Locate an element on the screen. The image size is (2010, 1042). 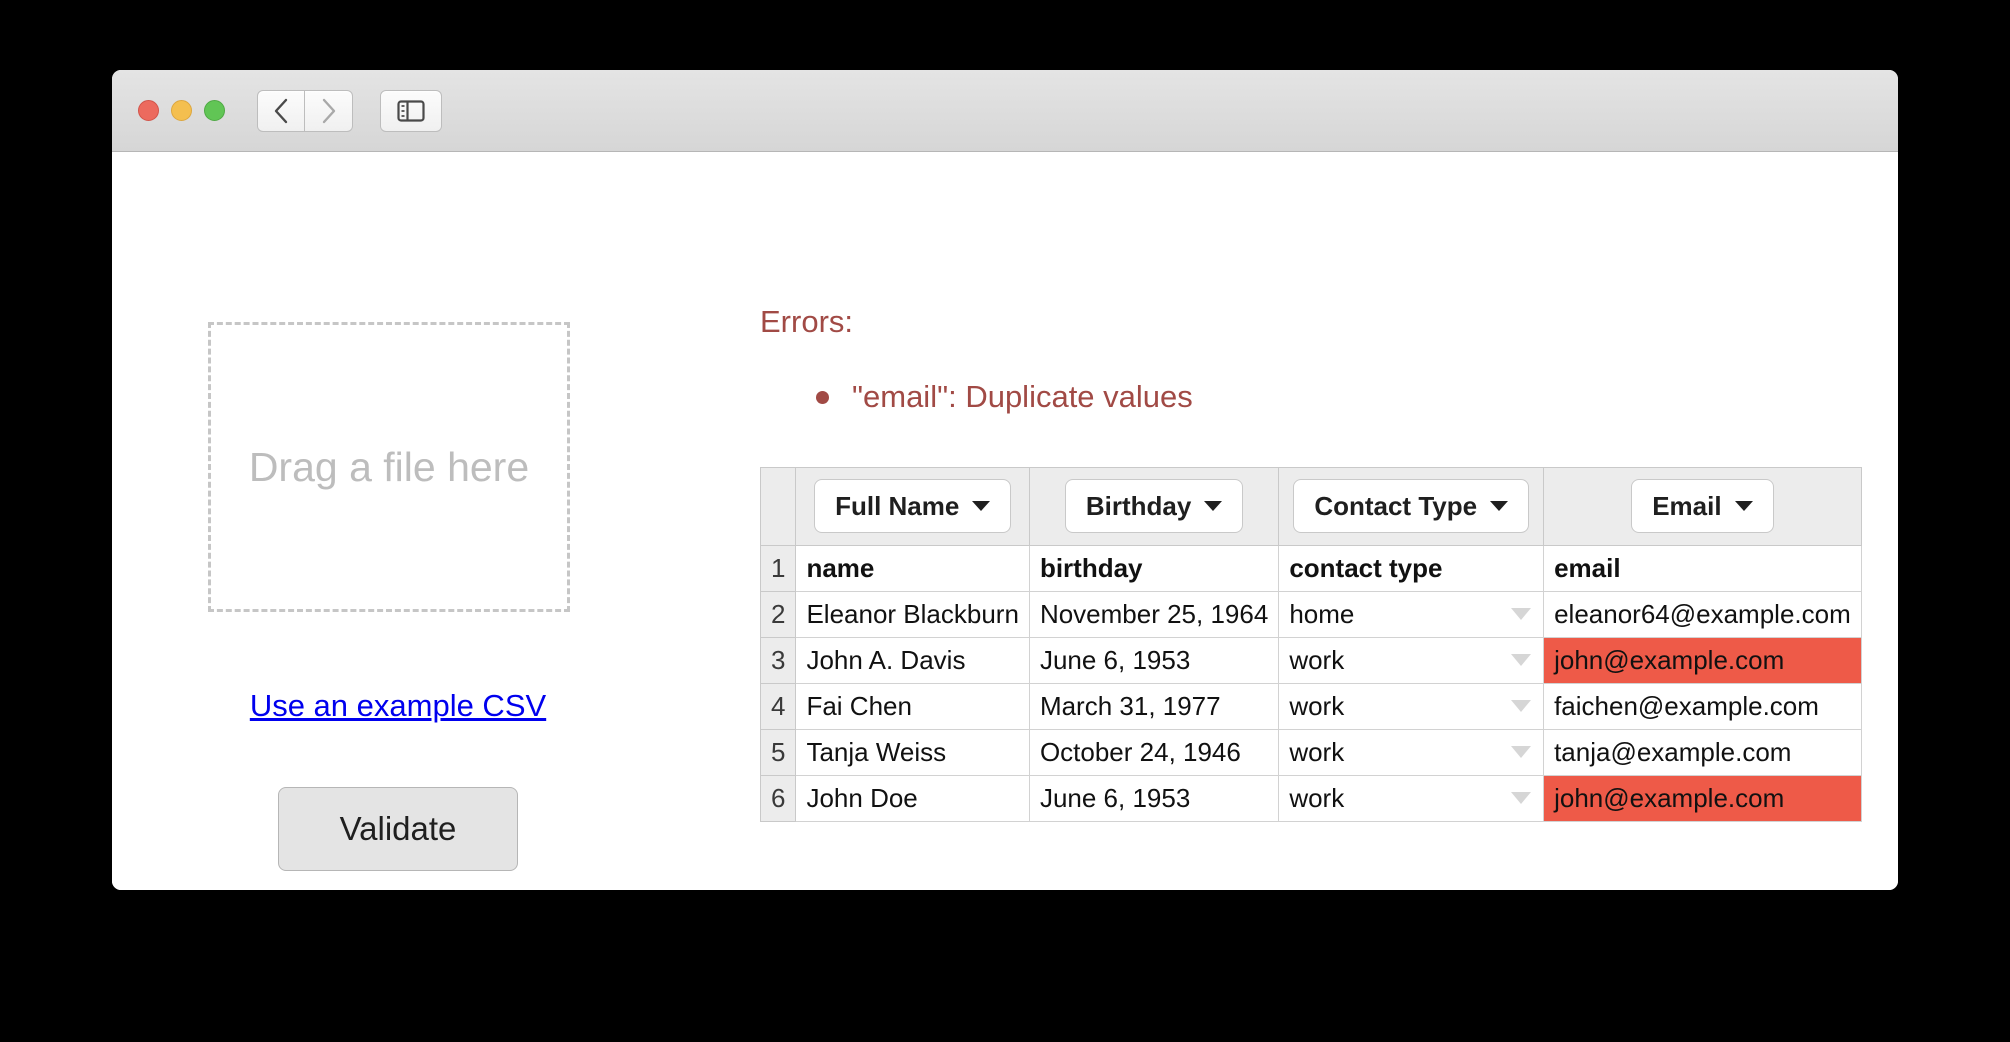
chevron-left-icon is located at coordinates (281, 110).